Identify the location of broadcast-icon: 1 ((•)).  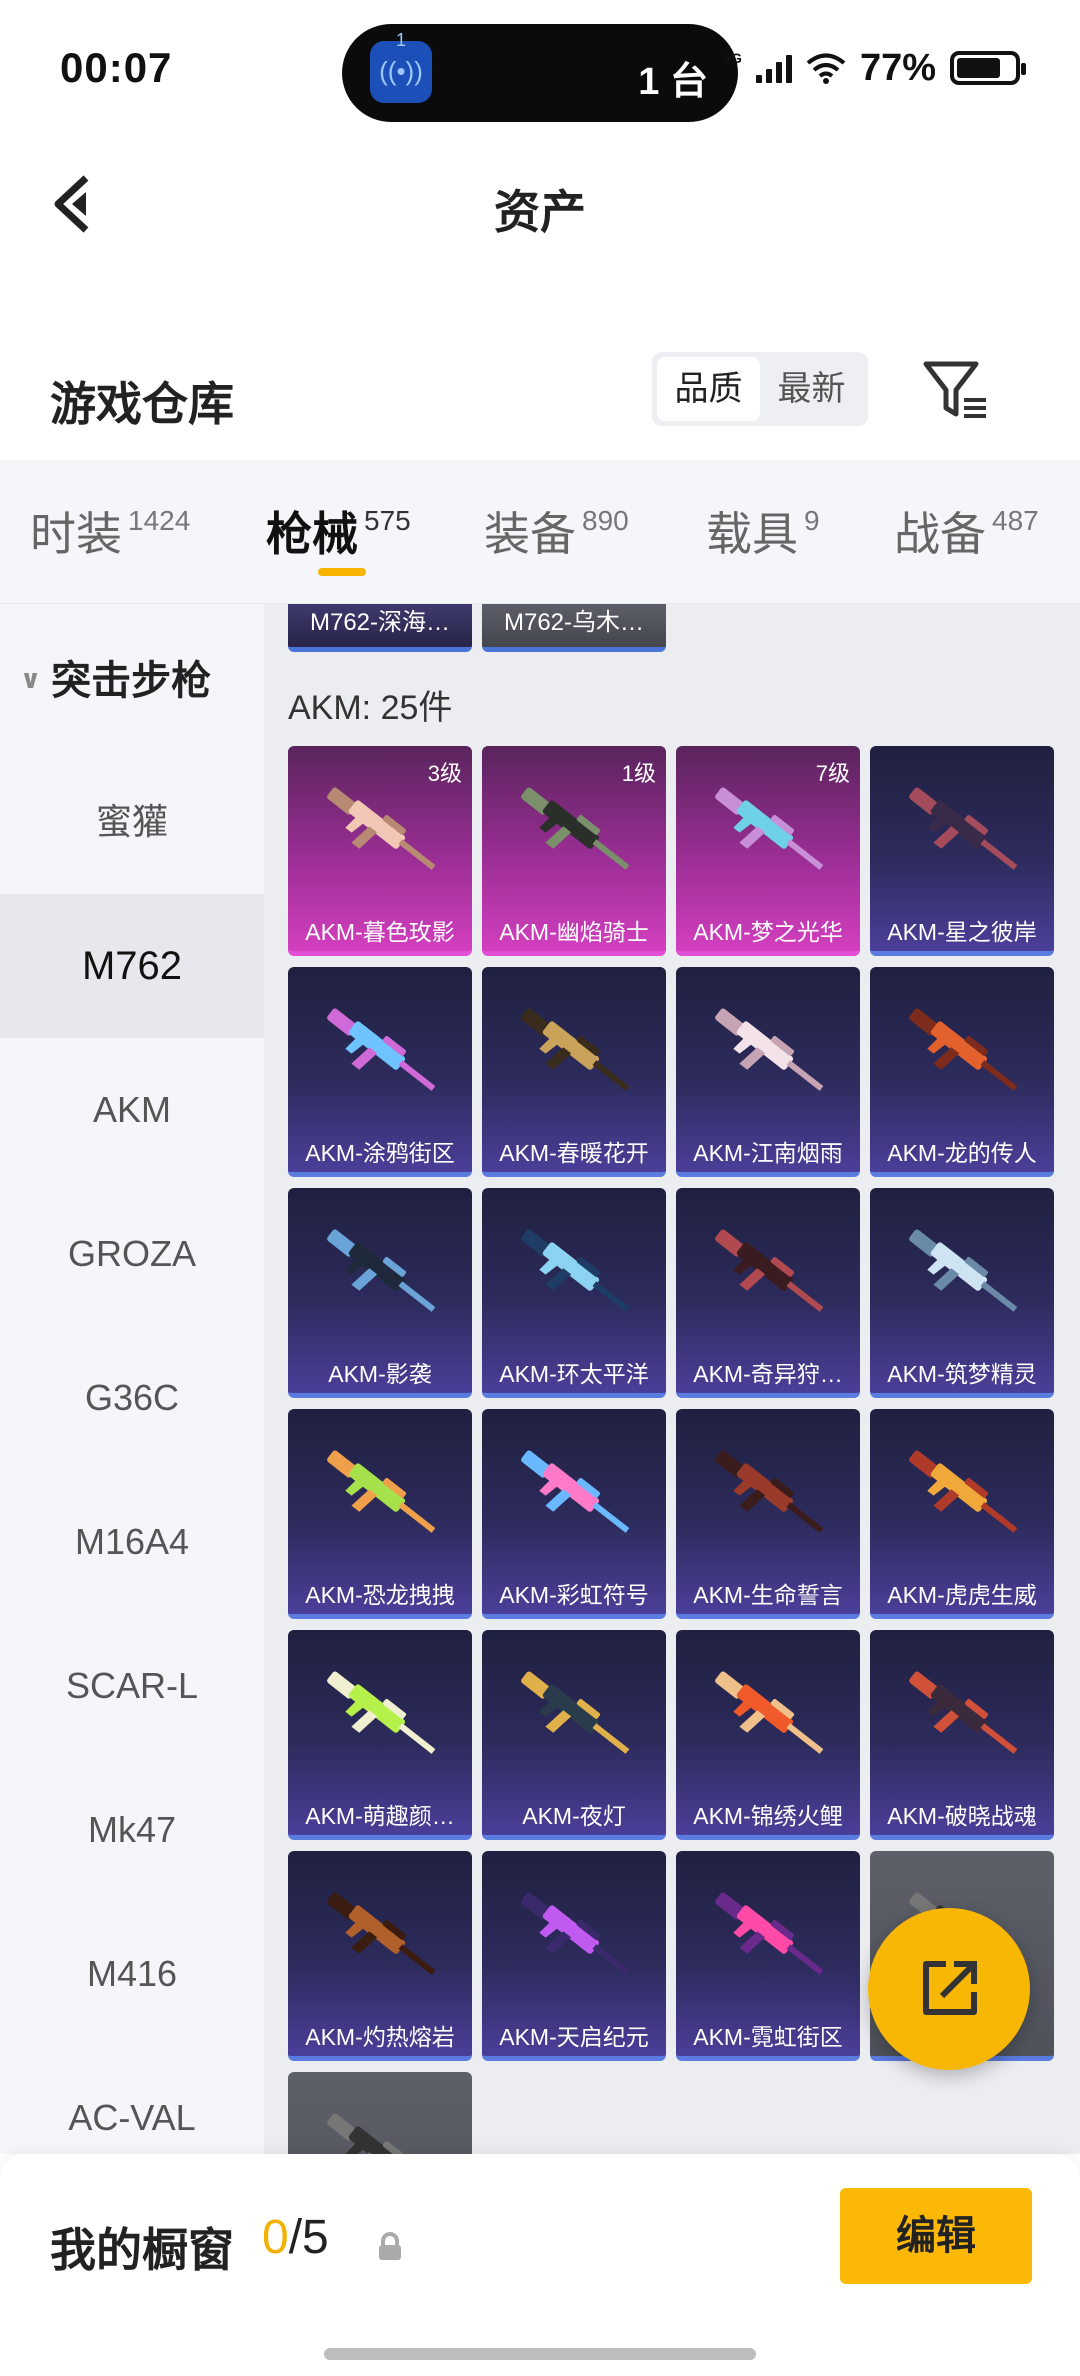
(401, 66).